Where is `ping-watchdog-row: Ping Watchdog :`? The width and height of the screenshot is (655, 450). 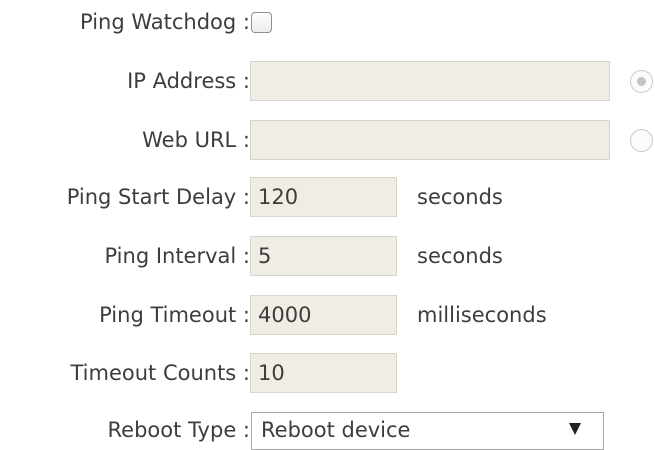
ping-watchdog-row: Ping Watchdog : is located at coordinates (327, 24).